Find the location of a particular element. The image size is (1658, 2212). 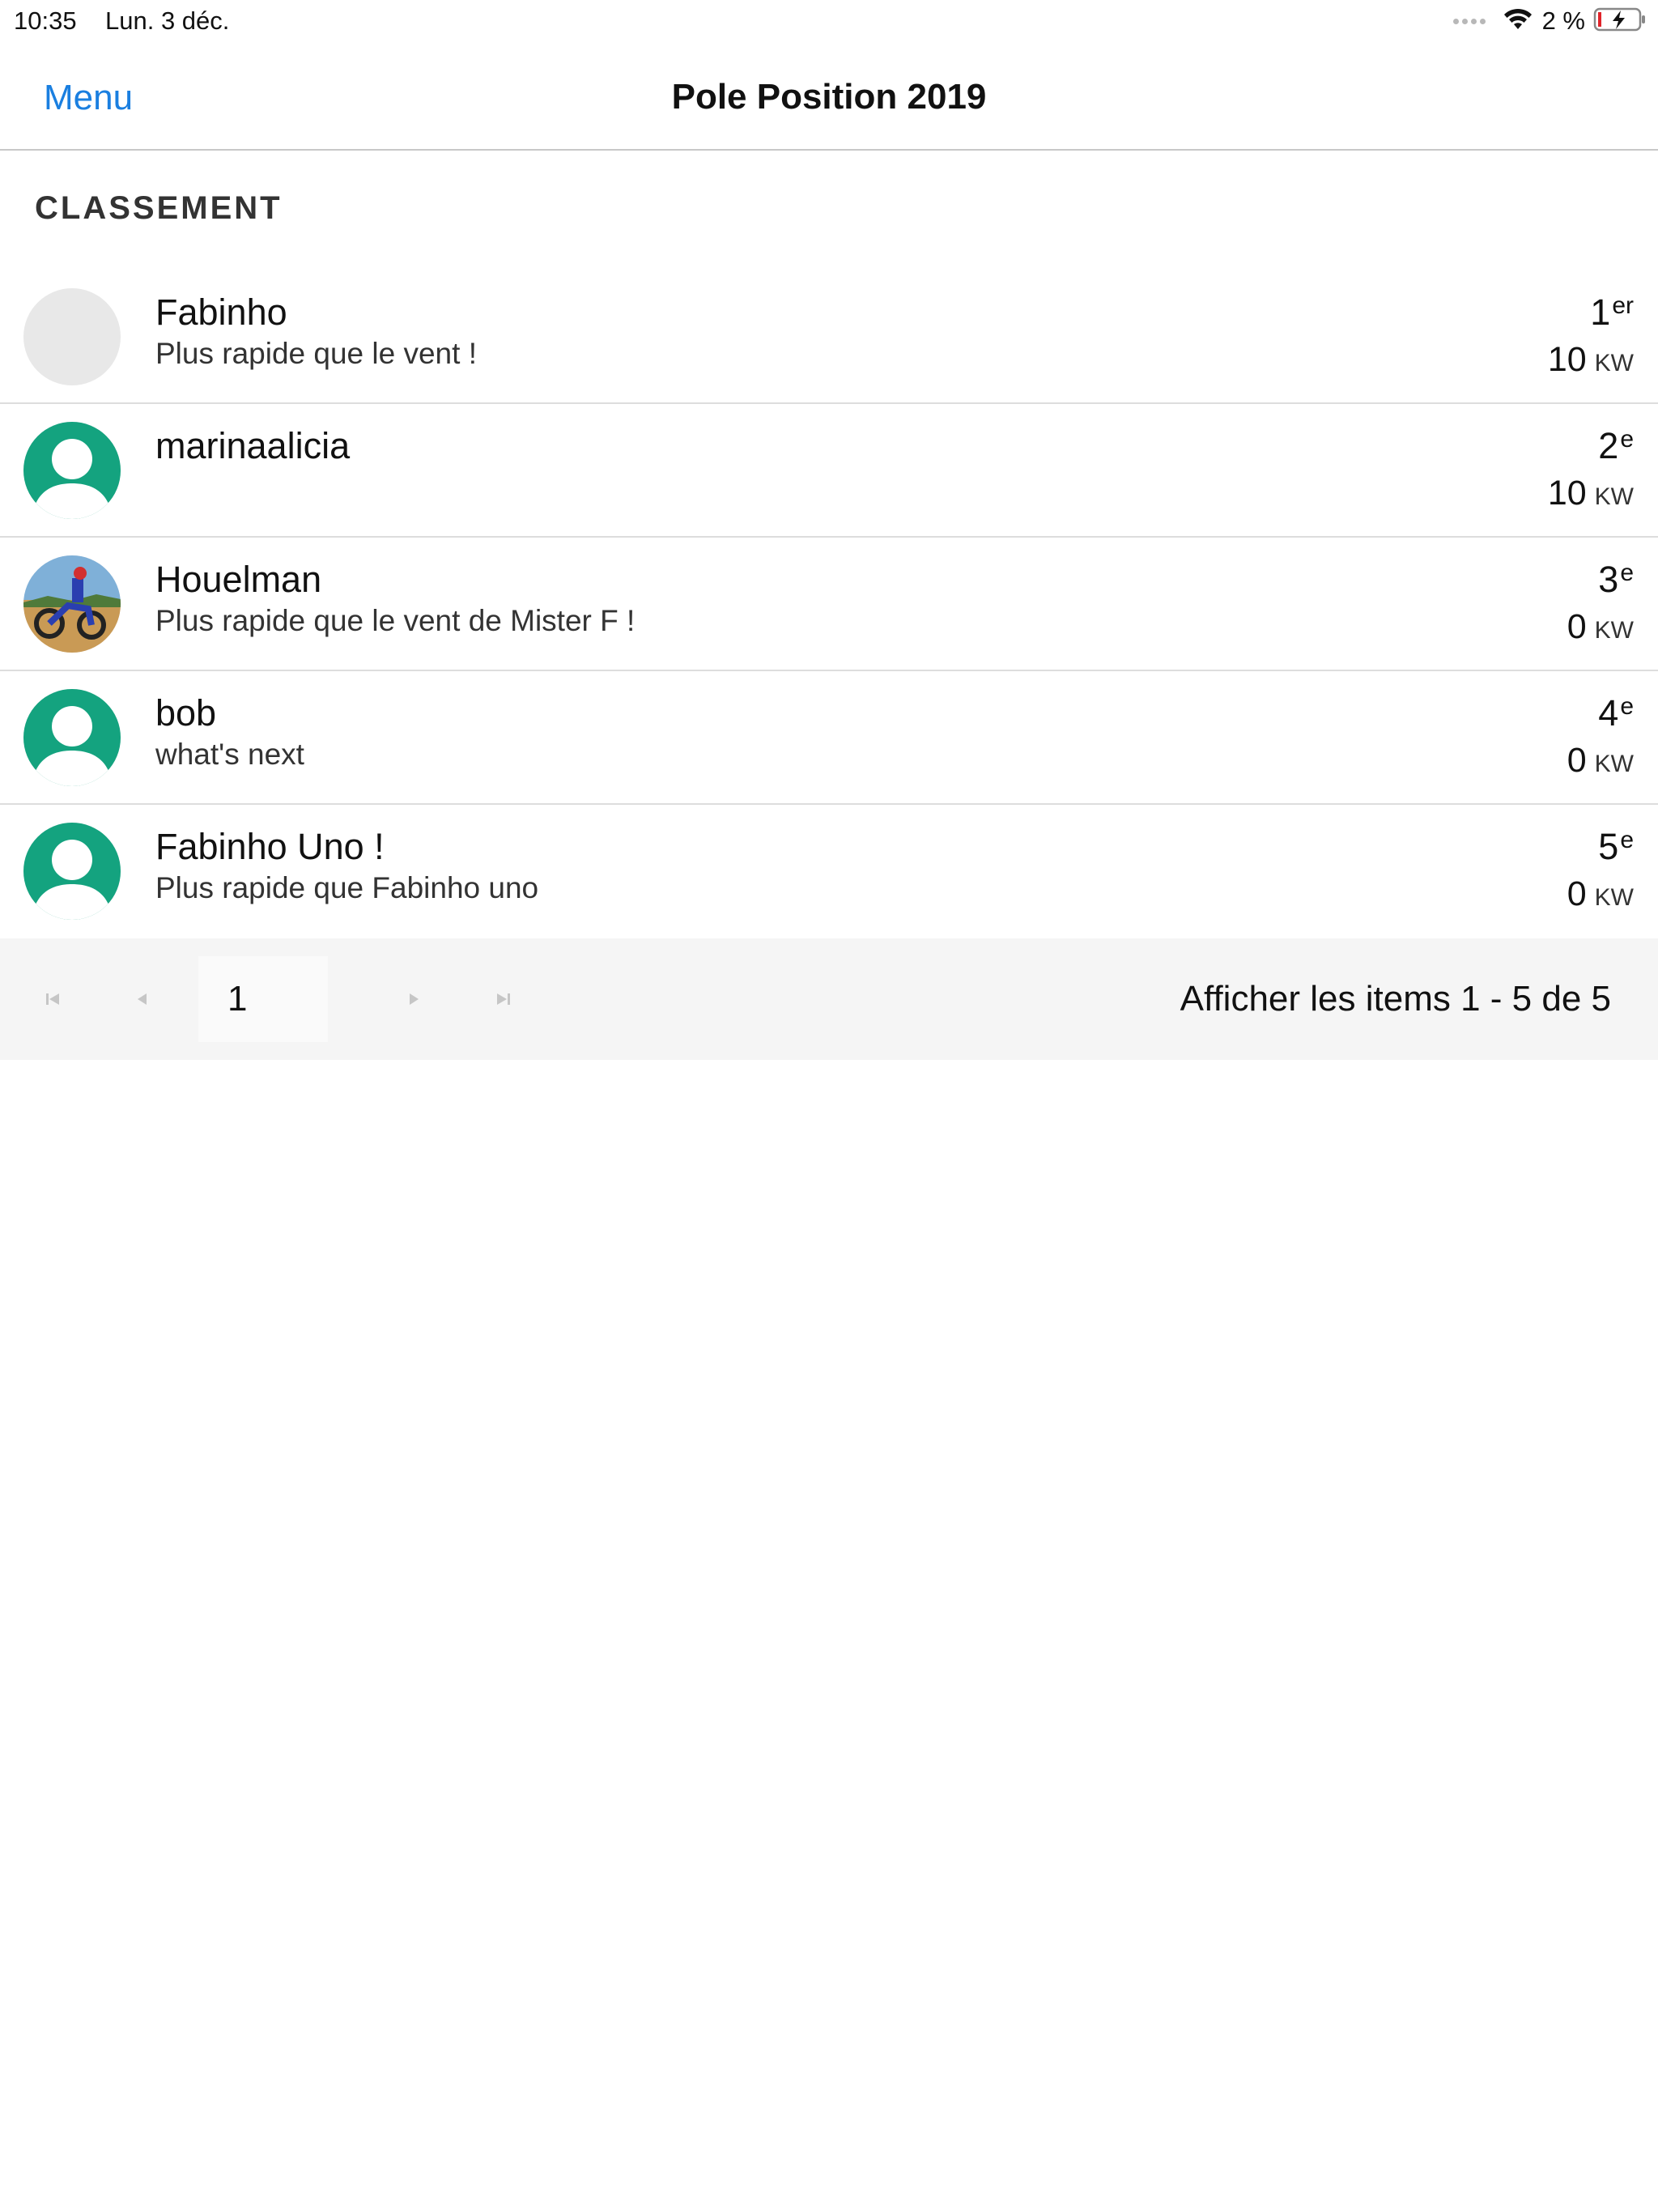

rank-position: 5e is located at coordinates (1616, 847).